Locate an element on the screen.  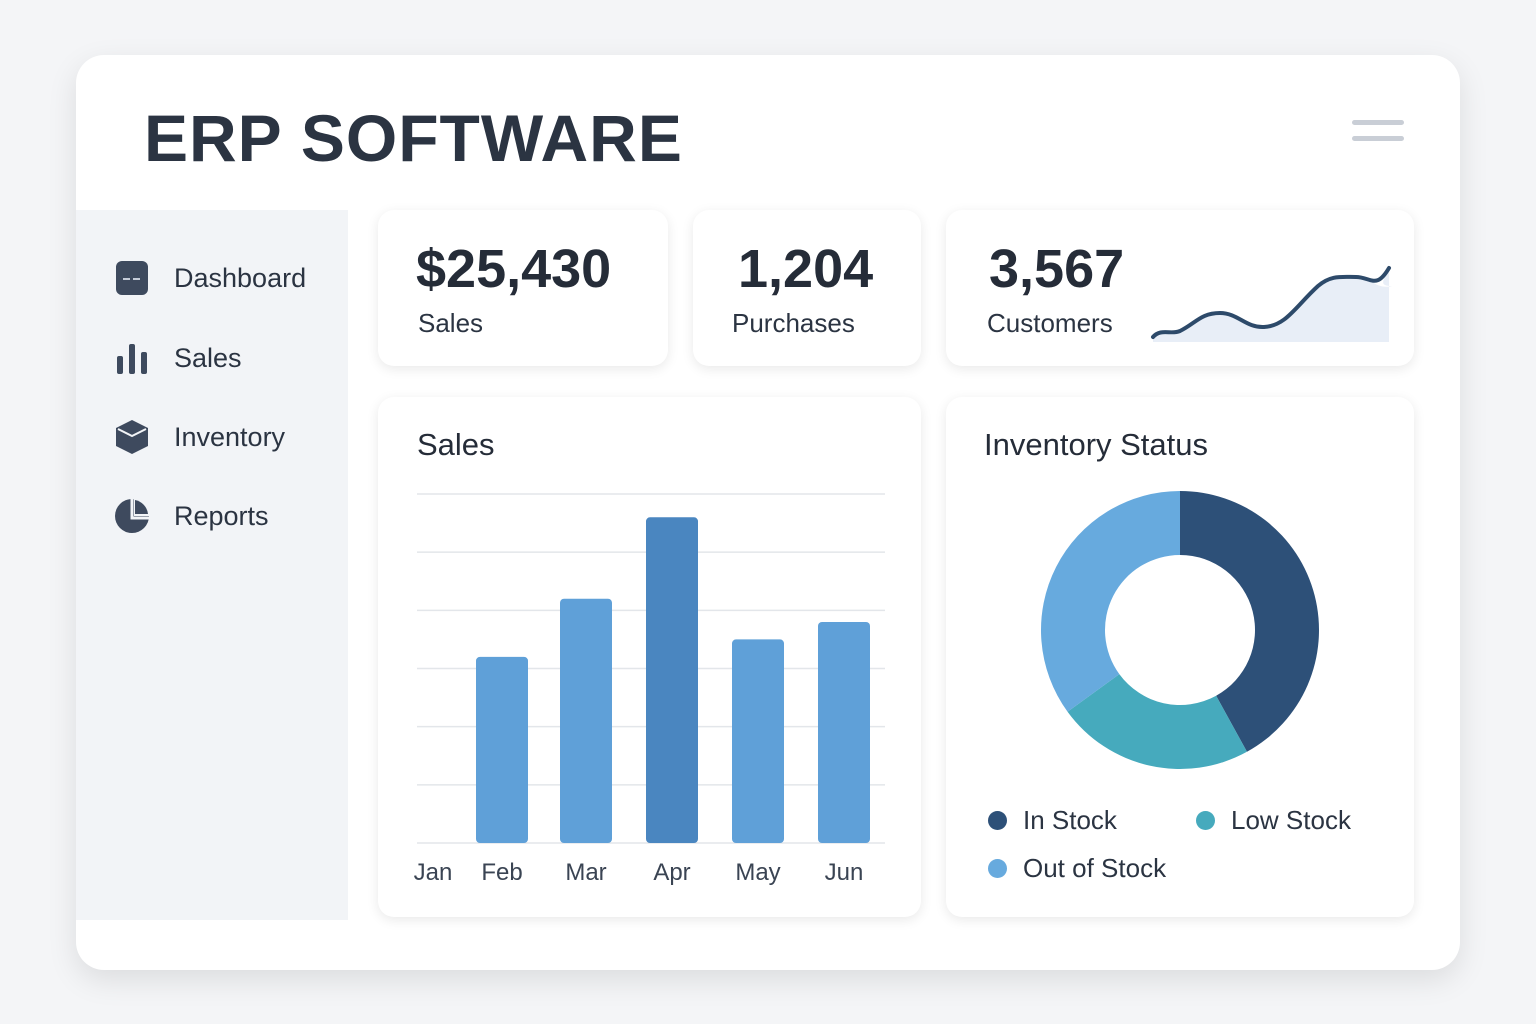
legend-label: Low Stock is located at coordinates (1291, 820).